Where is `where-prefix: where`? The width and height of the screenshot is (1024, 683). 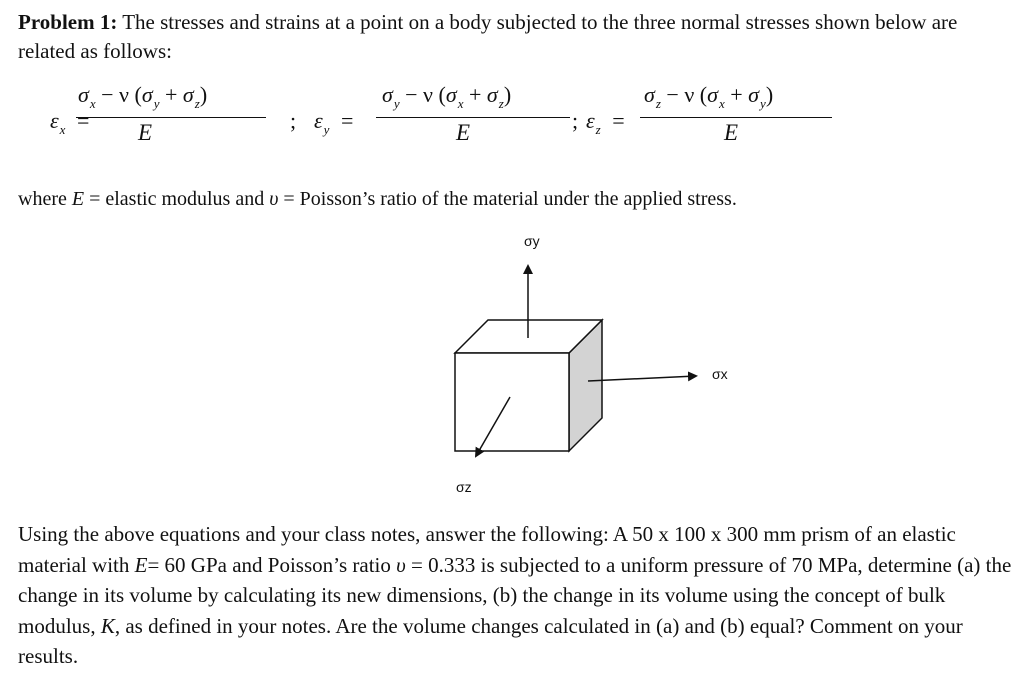 where-prefix: where is located at coordinates (45, 199).